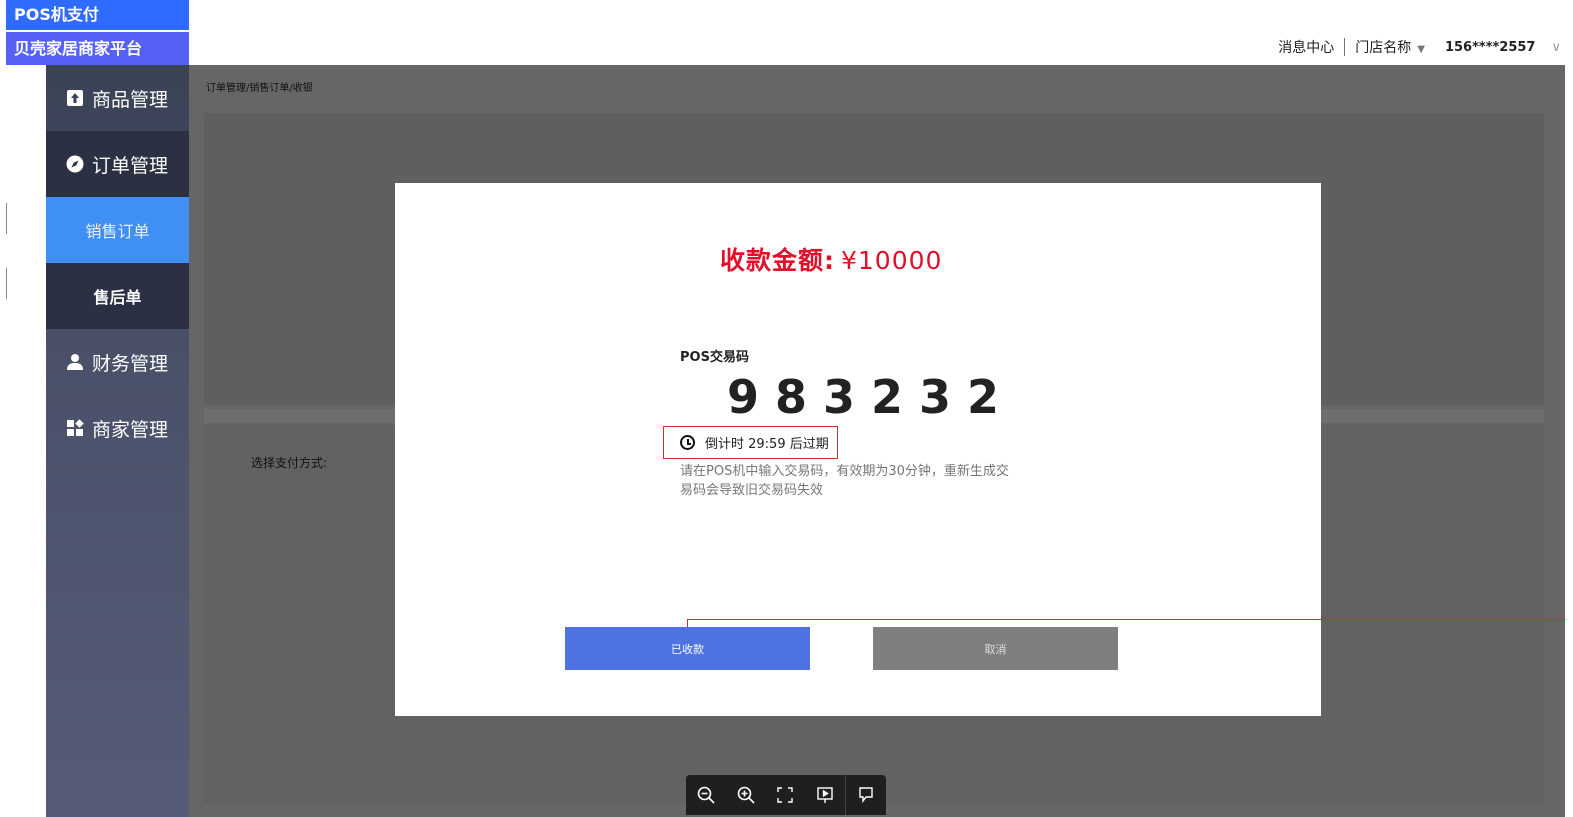  I want to click on fullscreen-icon, so click(786, 795).